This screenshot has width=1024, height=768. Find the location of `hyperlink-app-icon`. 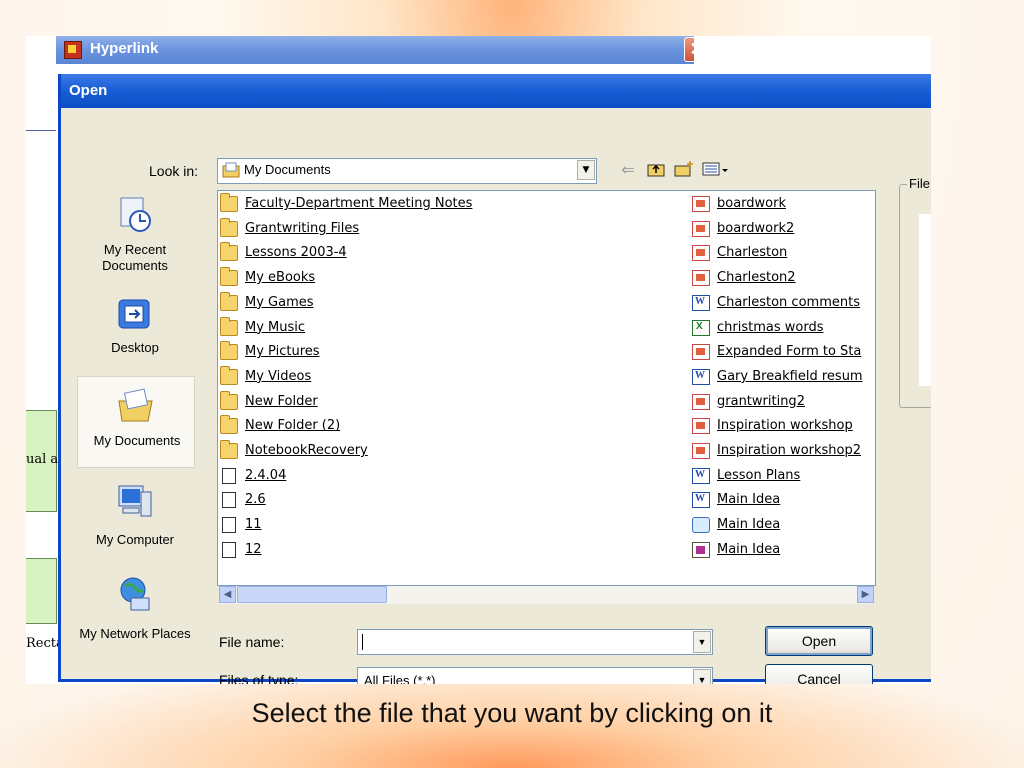

hyperlink-app-icon is located at coordinates (73, 50).